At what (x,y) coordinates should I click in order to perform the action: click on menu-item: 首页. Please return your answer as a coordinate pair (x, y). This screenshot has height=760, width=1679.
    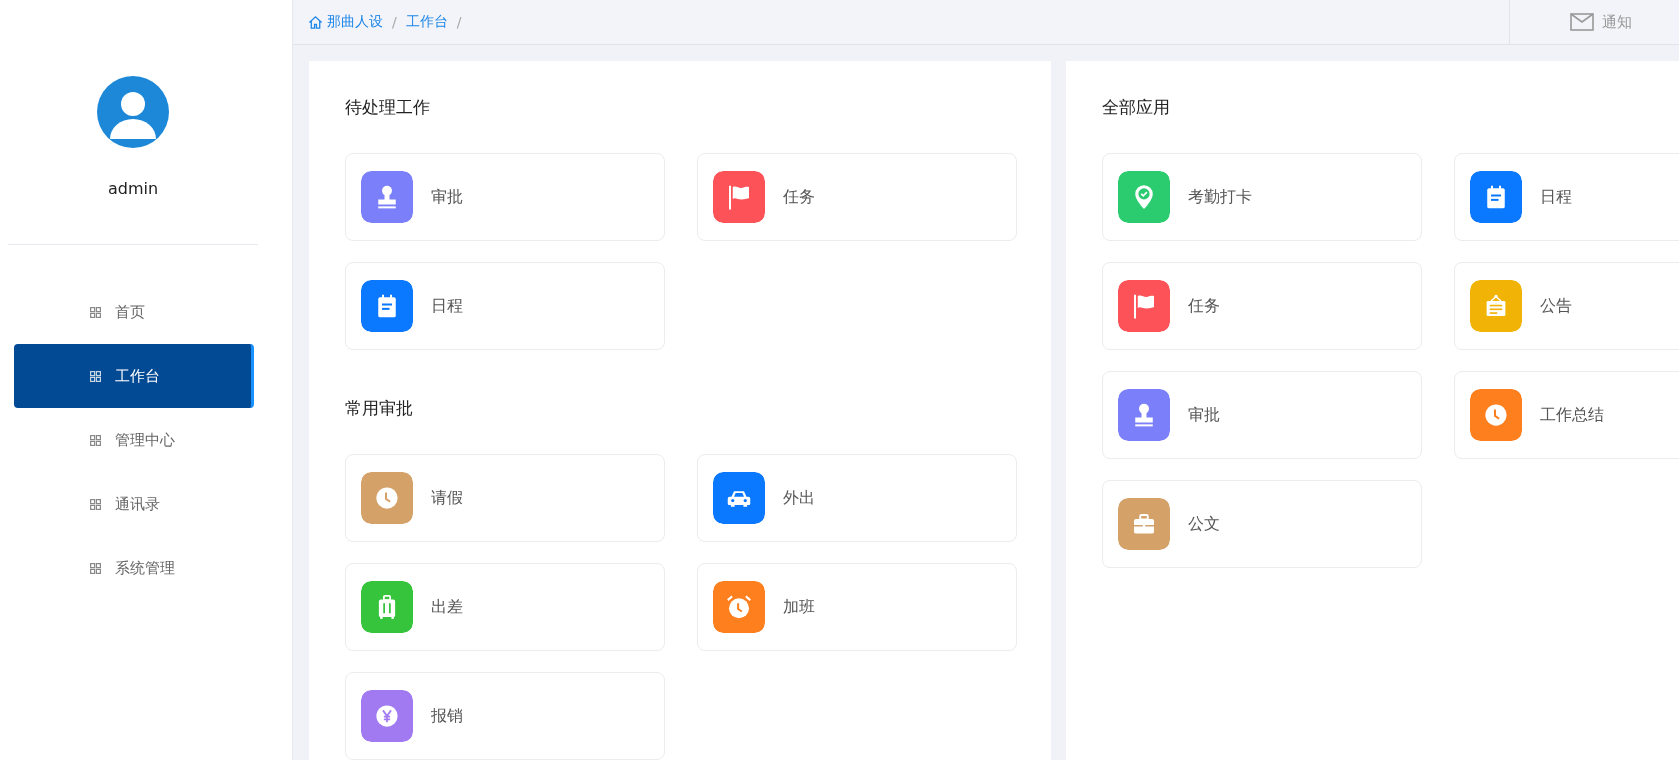
    Looking at the image, I should click on (134, 312).